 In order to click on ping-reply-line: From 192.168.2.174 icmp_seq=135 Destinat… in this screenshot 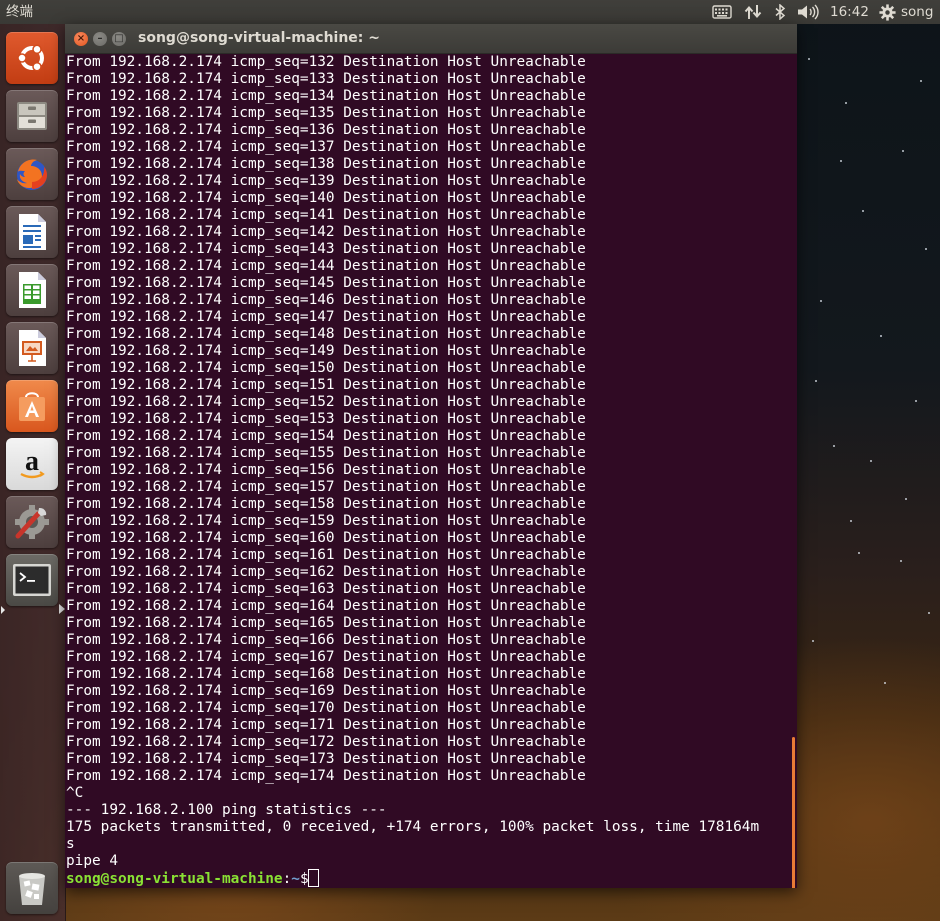, I will do `click(326, 113)`.